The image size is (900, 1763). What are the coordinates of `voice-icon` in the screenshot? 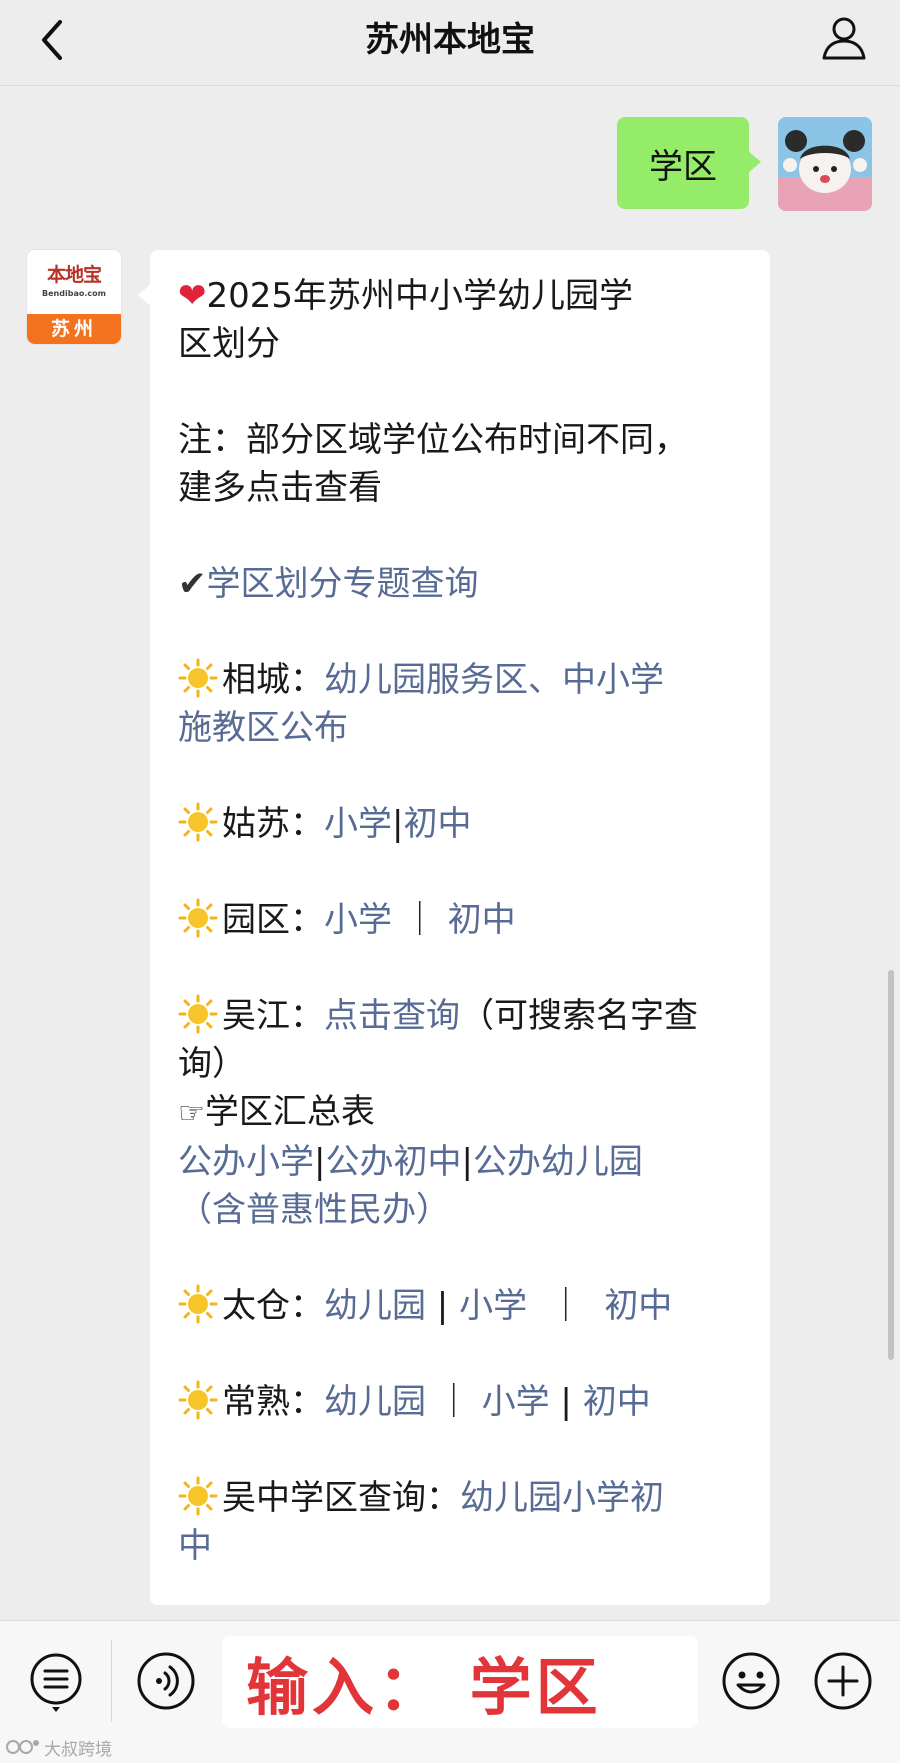 It's located at (166, 1681).